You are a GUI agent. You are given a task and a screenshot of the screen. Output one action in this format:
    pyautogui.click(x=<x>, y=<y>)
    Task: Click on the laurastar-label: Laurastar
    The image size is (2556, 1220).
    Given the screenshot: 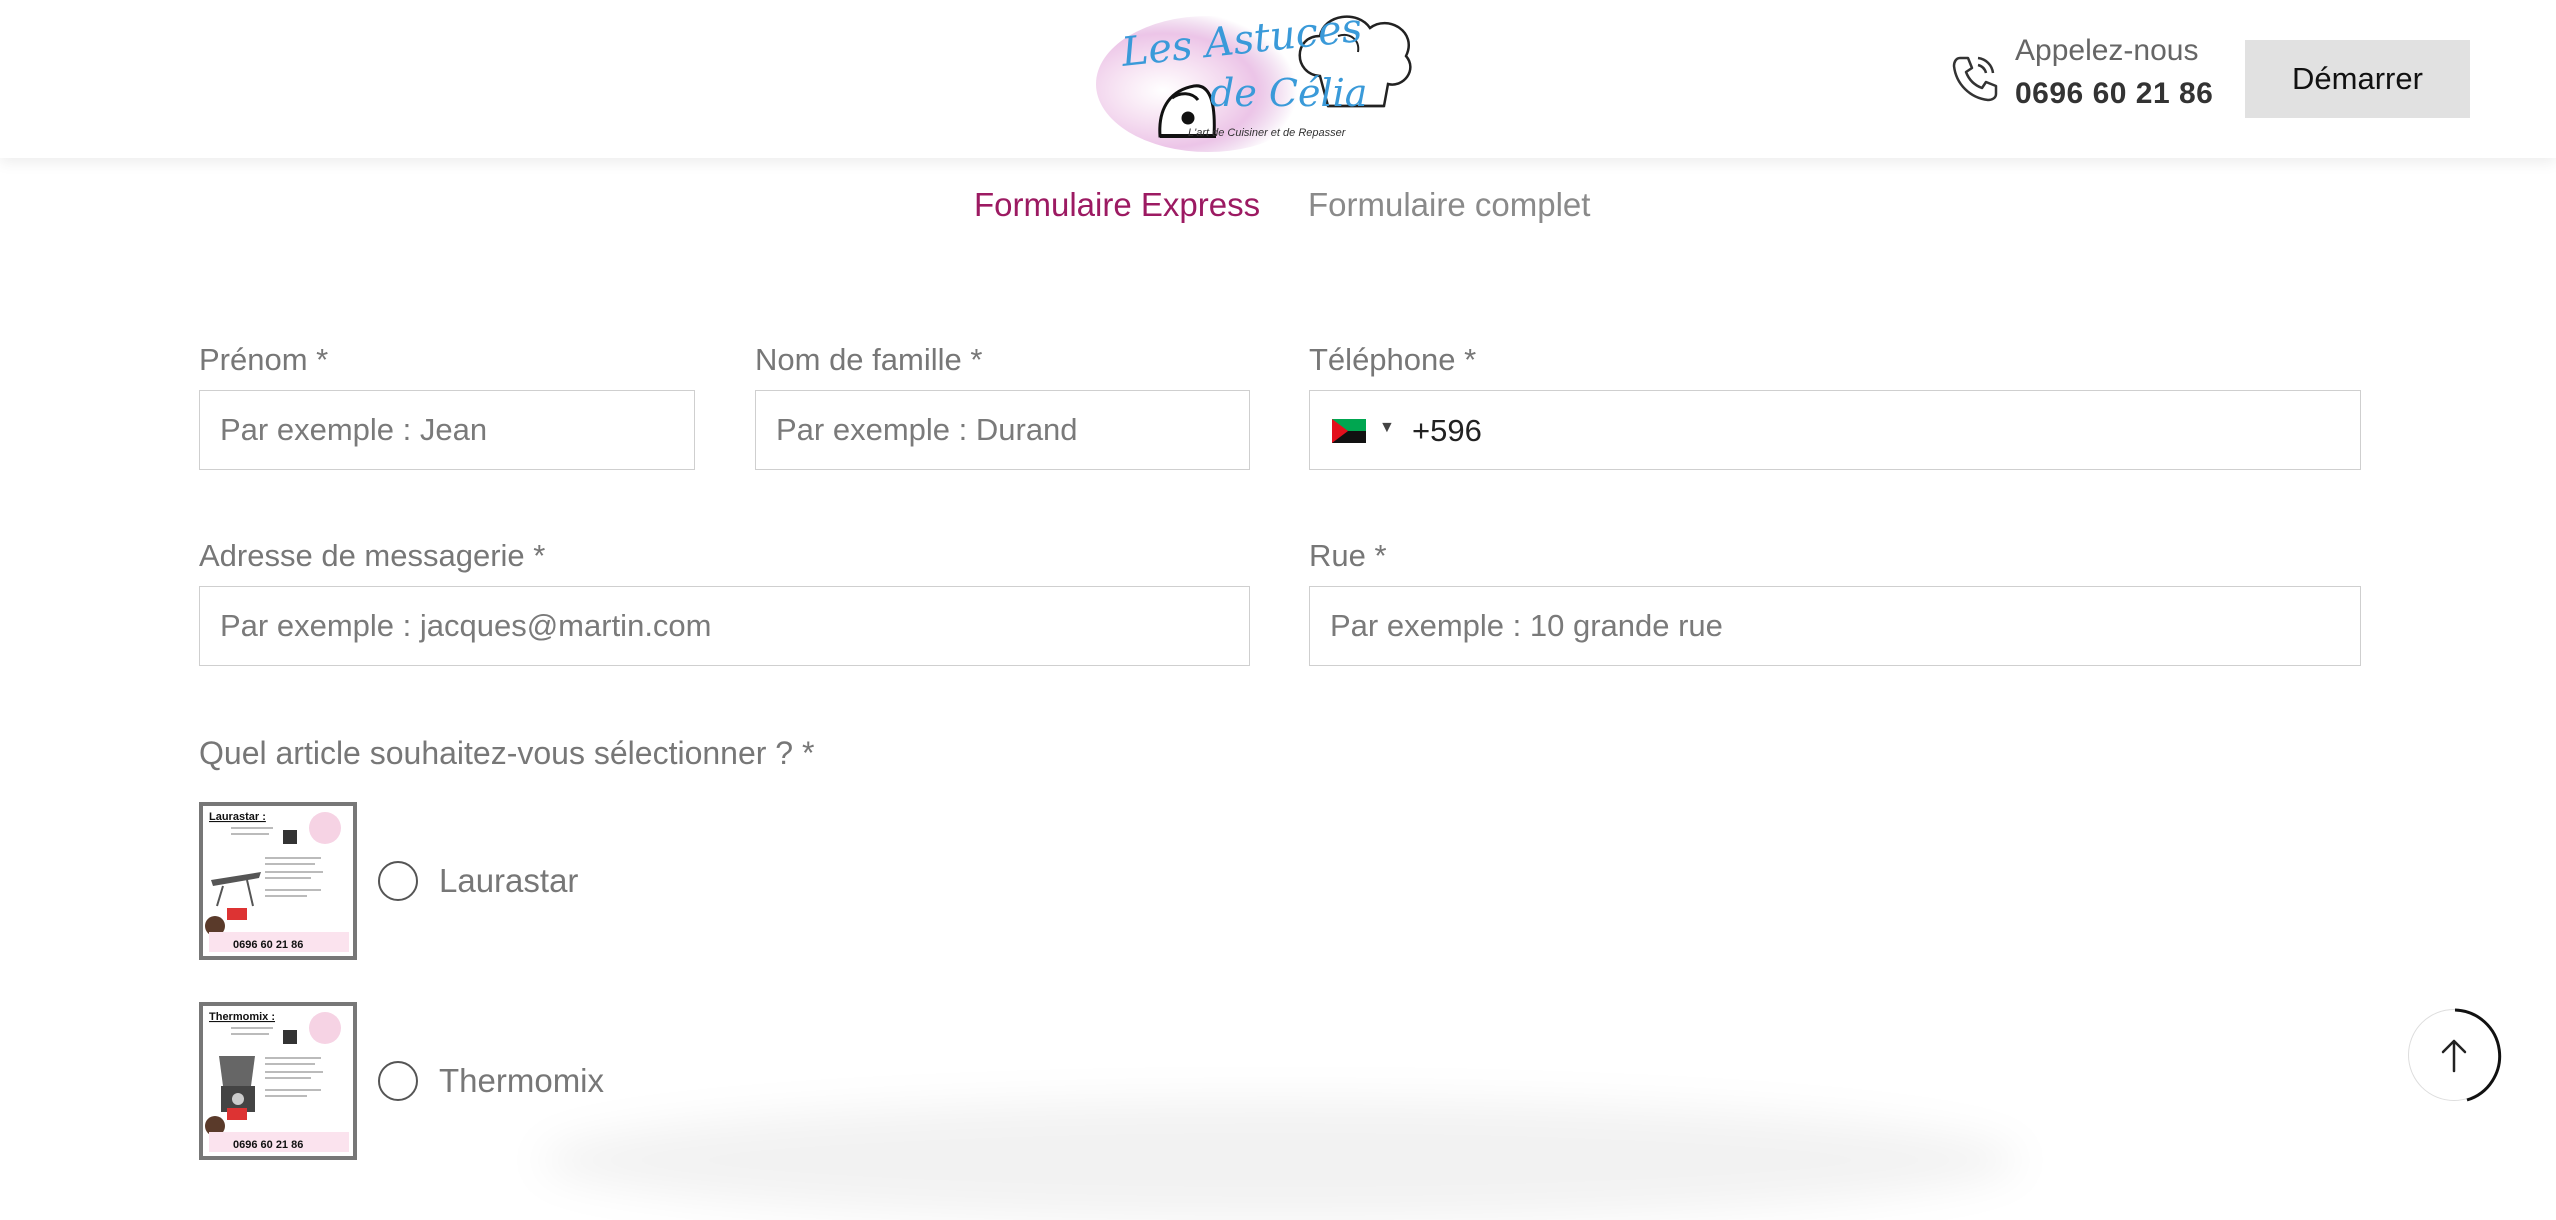 What is the action you would take?
    pyautogui.click(x=508, y=881)
    